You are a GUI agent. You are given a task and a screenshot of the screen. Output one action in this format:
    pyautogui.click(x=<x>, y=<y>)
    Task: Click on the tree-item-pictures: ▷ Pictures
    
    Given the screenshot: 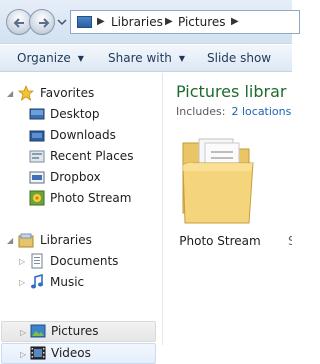 What is the action you would take?
    pyautogui.click(x=78, y=331)
    